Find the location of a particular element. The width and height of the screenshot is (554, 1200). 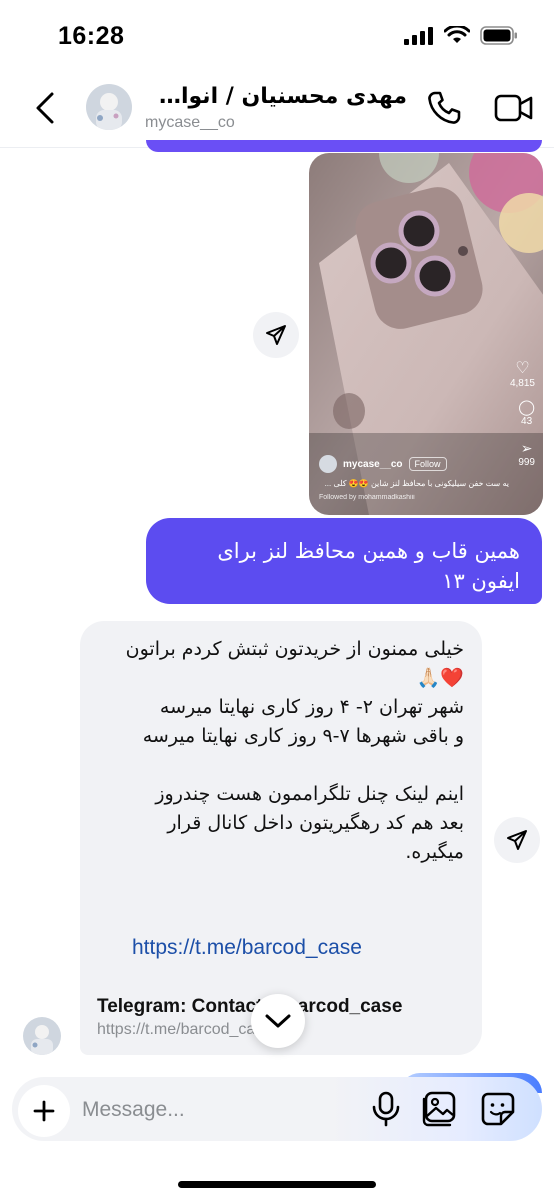

previous-message-bubble is located at coordinates (344, 146).